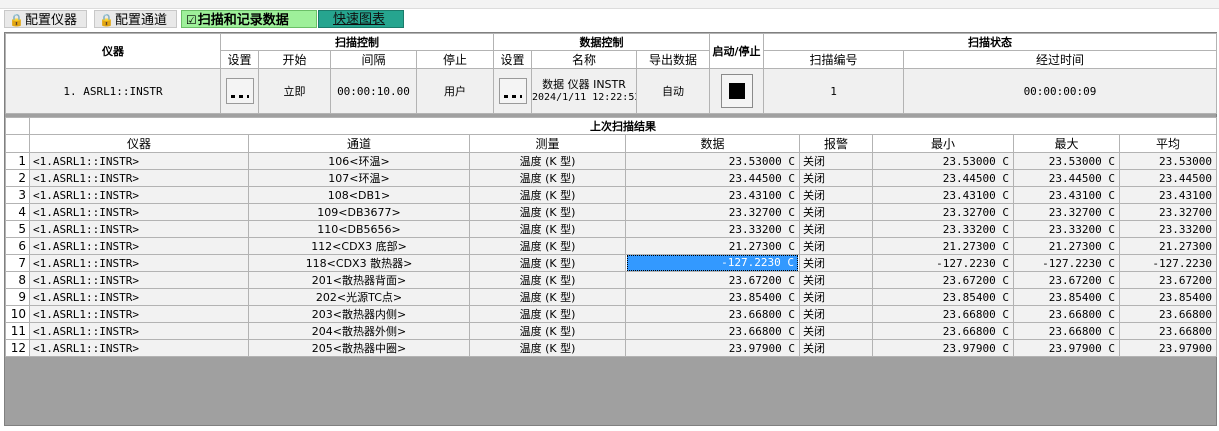 This screenshot has width=1219, height=431. I want to click on avg-cell: 23.66800, so click(1168, 314).